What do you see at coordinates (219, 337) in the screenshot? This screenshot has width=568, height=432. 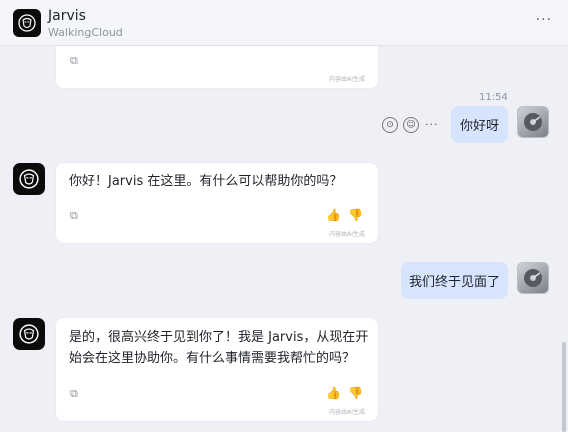 I see `bot-message-line-1: 是的，很高兴终于见到你了！我是 Jarvis，从现在开` at bounding box center [219, 337].